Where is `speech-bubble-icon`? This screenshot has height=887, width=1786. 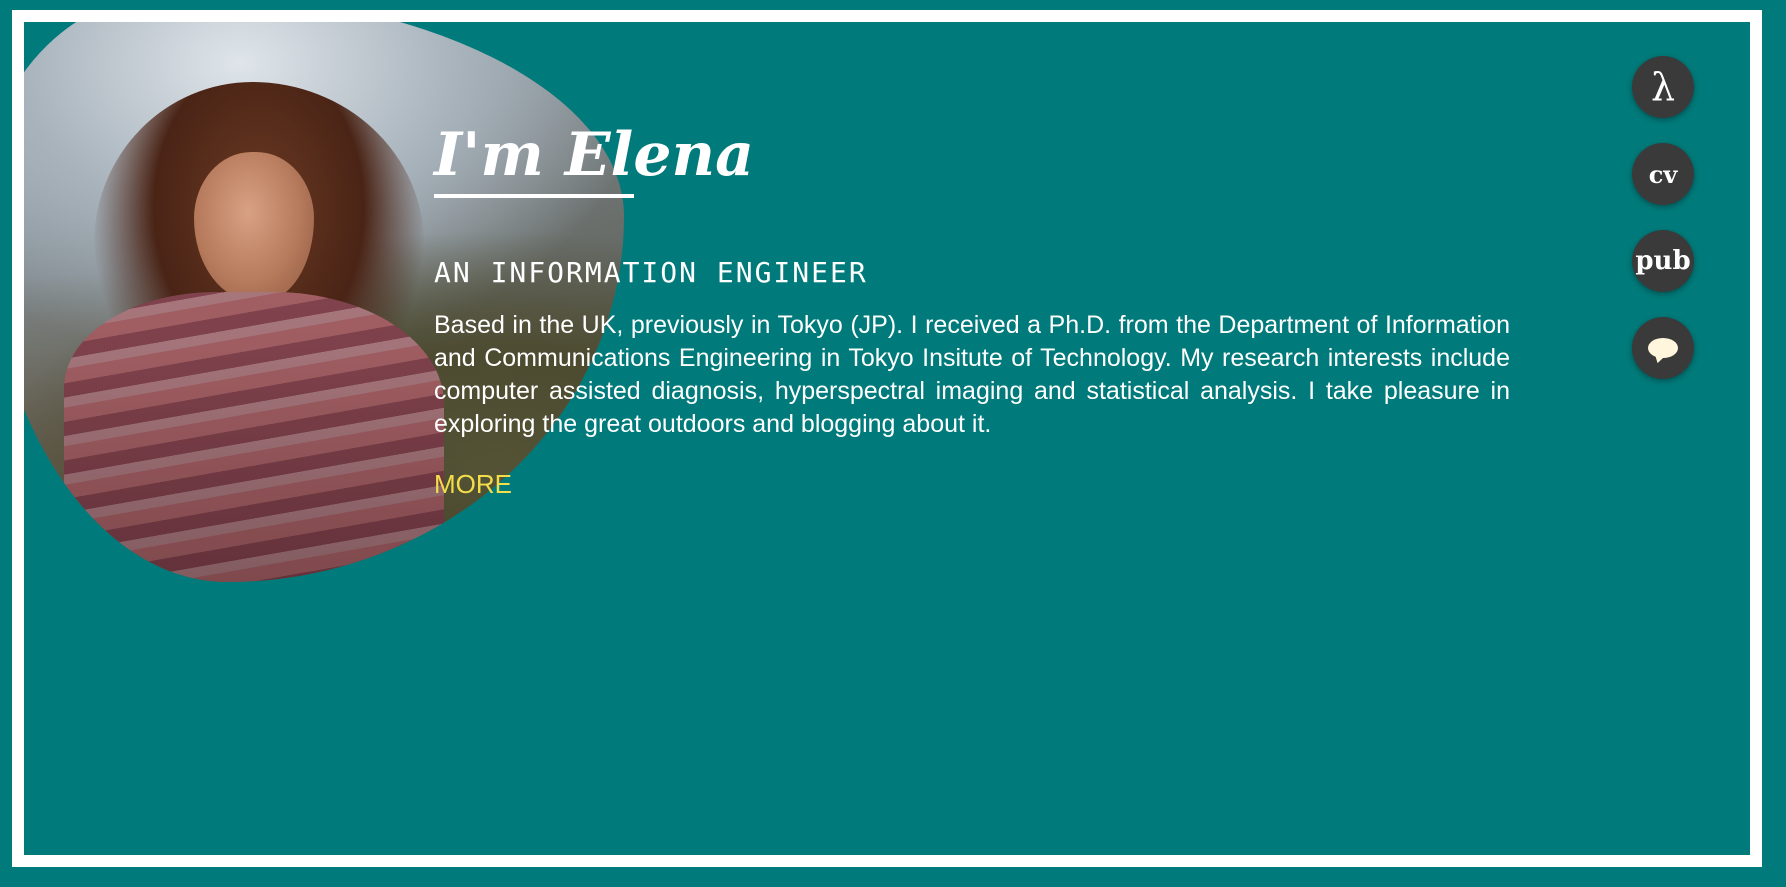
speech-bubble-icon is located at coordinates (1663, 348).